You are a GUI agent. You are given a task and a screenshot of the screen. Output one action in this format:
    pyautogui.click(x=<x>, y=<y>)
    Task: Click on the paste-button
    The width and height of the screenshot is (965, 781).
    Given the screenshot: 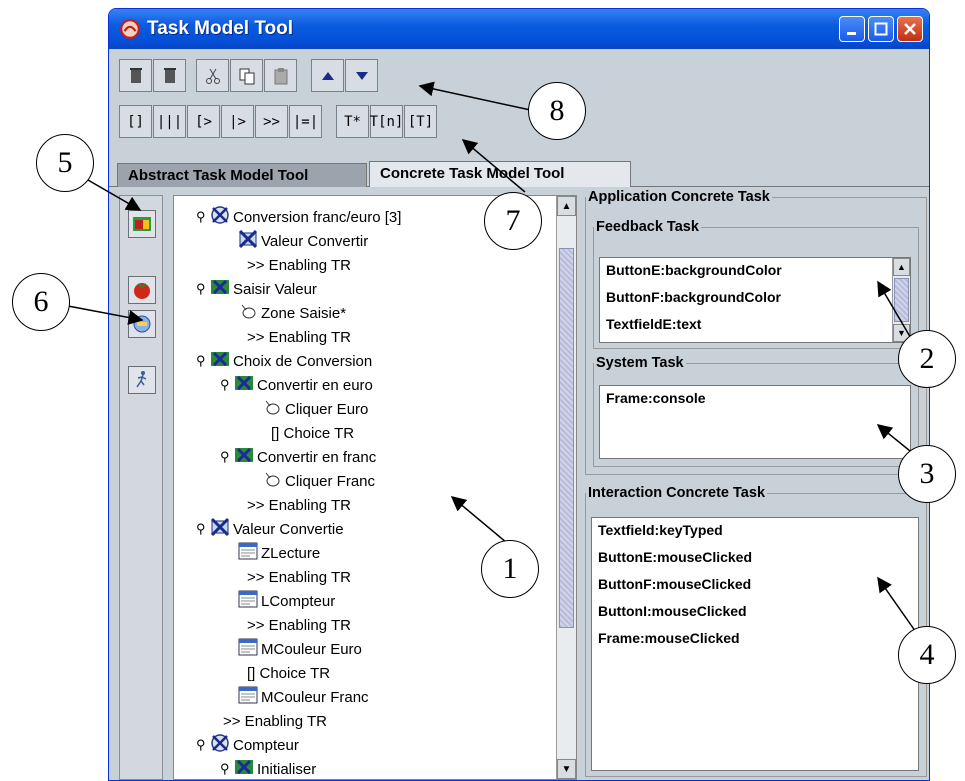 What is the action you would take?
    pyautogui.click(x=280, y=75)
    